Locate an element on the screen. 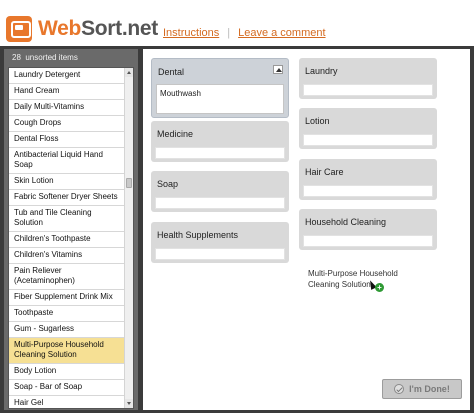  list-item: Gum - Sugarless is located at coordinates (67, 330).